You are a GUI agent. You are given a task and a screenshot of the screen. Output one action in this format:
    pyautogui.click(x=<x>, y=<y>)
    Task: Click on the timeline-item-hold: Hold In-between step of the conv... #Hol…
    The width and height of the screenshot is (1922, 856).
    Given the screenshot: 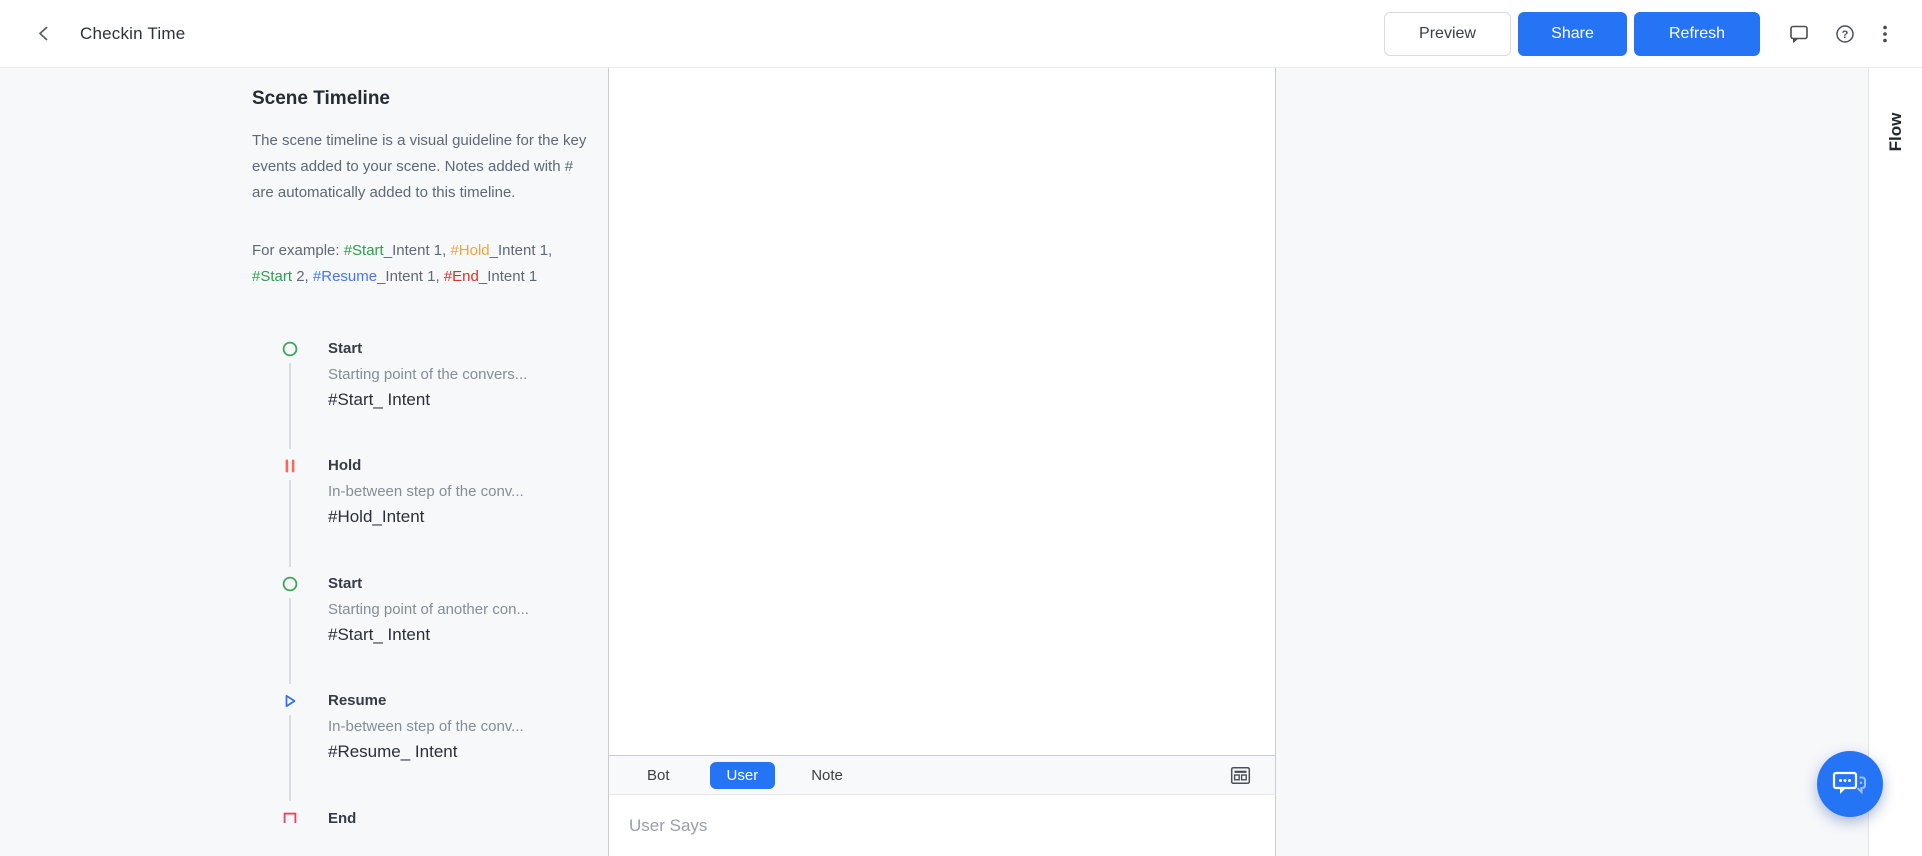 What is the action you would take?
    pyautogui.click(x=445, y=493)
    